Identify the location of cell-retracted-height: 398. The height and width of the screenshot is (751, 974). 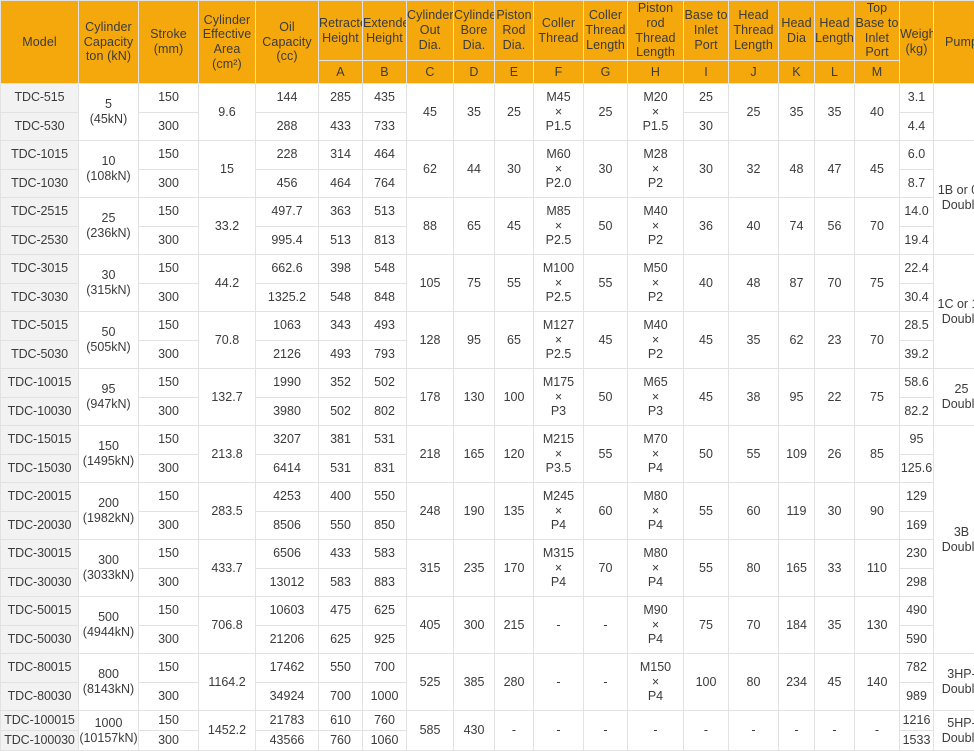
(340, 269).